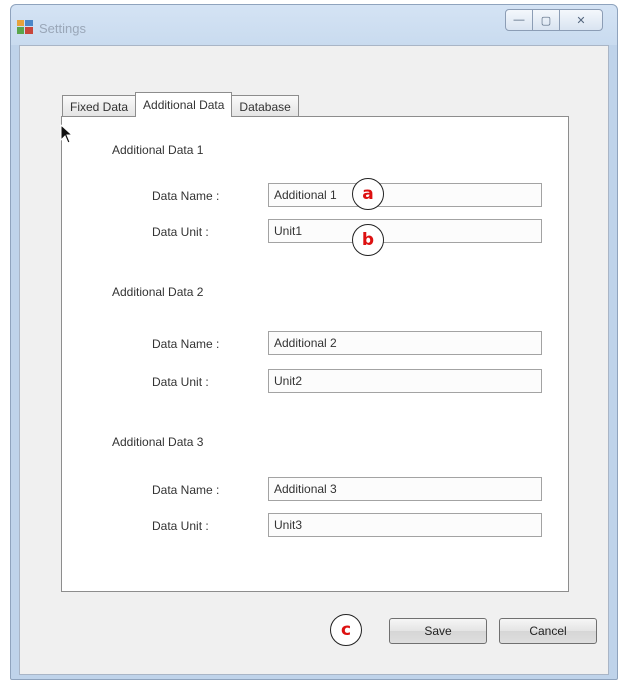 The height and width of the screenshot is (683, 630). What do you see at coordinates (25, 27) in the screenshot?
I see `app-icon` at bounding box center [25, 27].